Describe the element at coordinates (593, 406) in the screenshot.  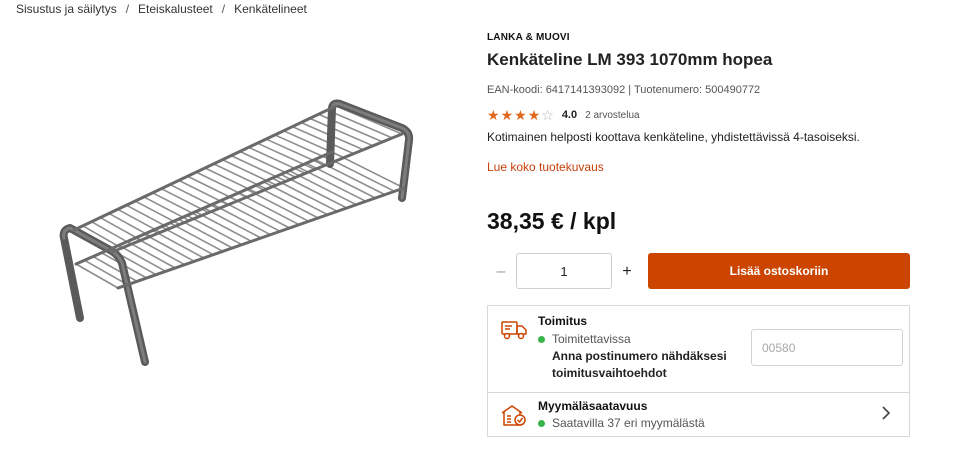
I see `store-title: Myymäläsaatavuus` at that location.